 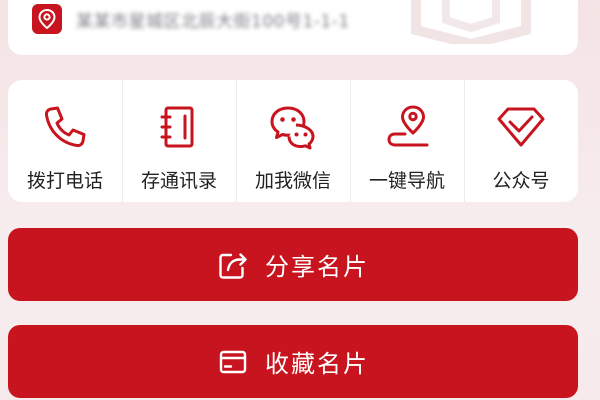 I want to click on address-row: 某某市星城区北辰大街100号1-1-1, so click(x=191, y=19).